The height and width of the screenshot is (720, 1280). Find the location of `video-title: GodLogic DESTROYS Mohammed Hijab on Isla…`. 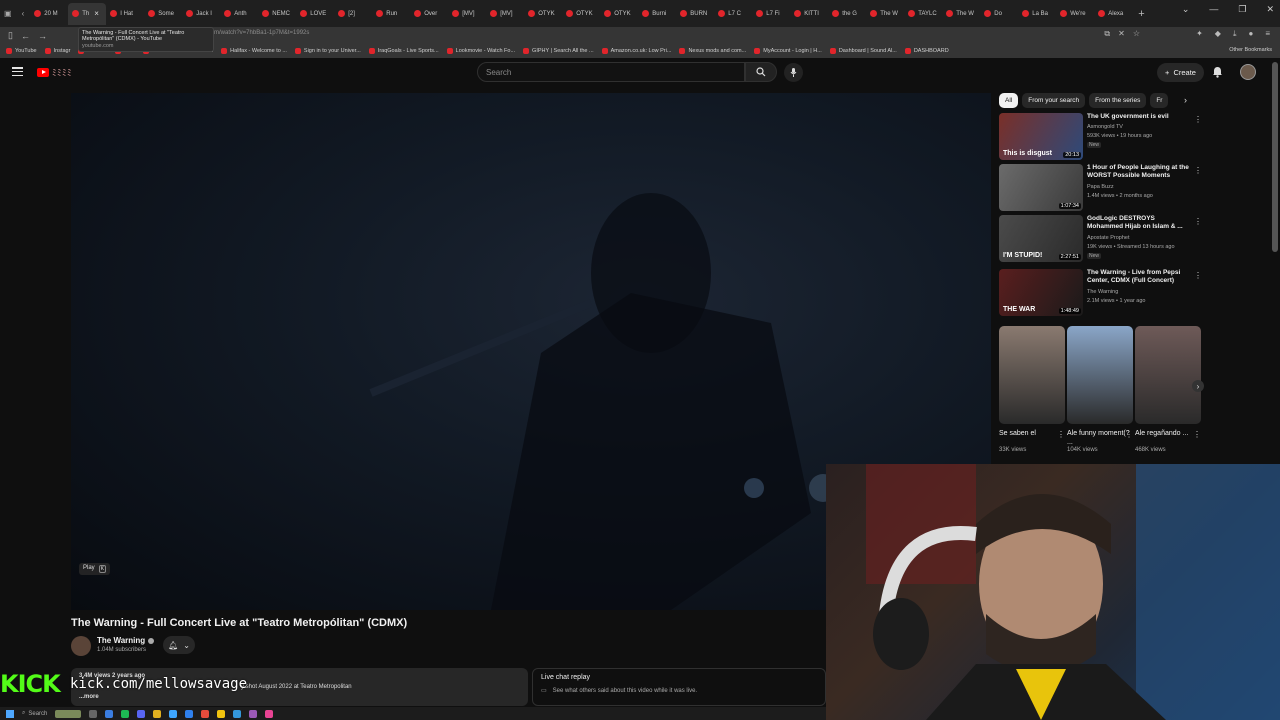

video-title: GodLogic DESTROYS Mohammed Hijab on Isla… is located at coordinates (1139, 223).